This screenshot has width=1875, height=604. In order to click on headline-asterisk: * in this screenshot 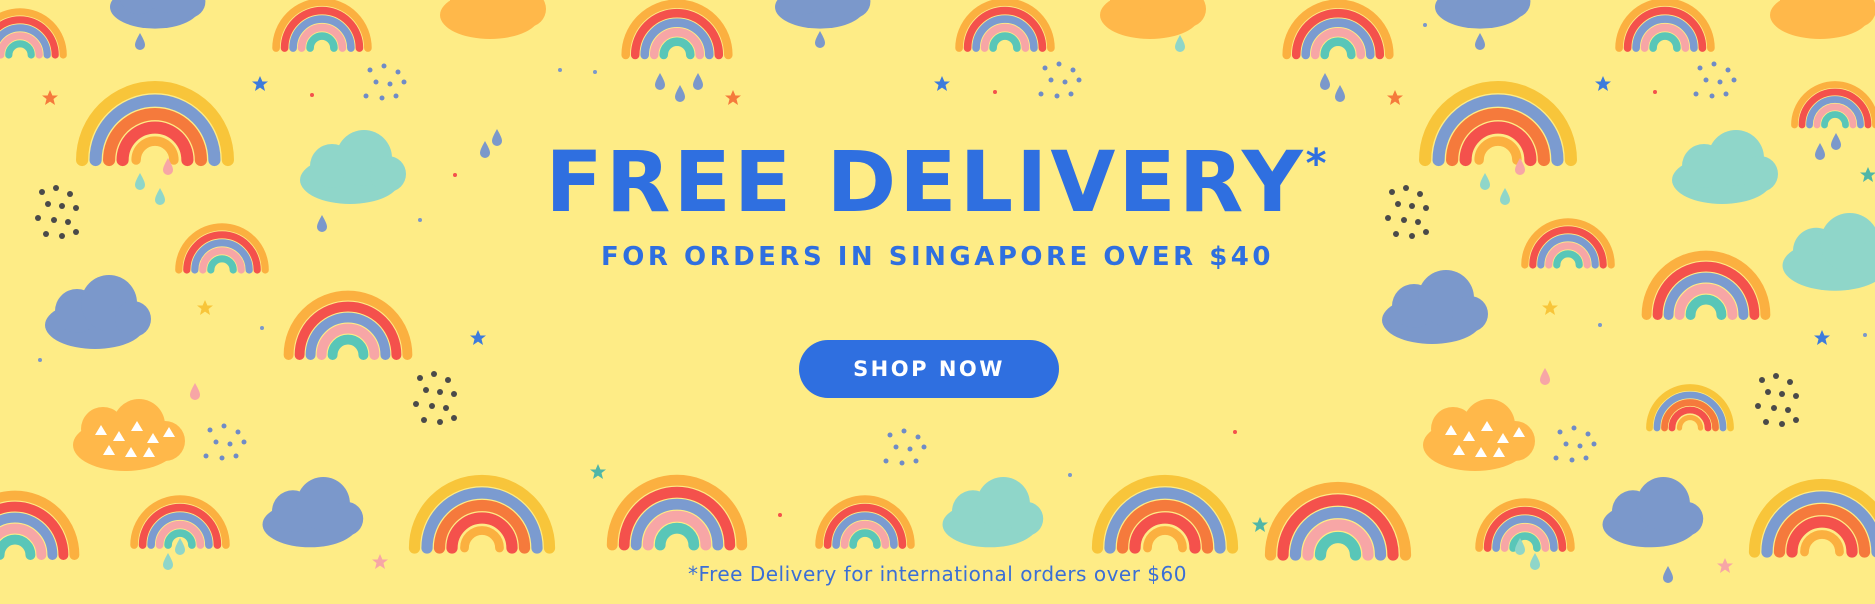, I will do `click(1317, 164)`.